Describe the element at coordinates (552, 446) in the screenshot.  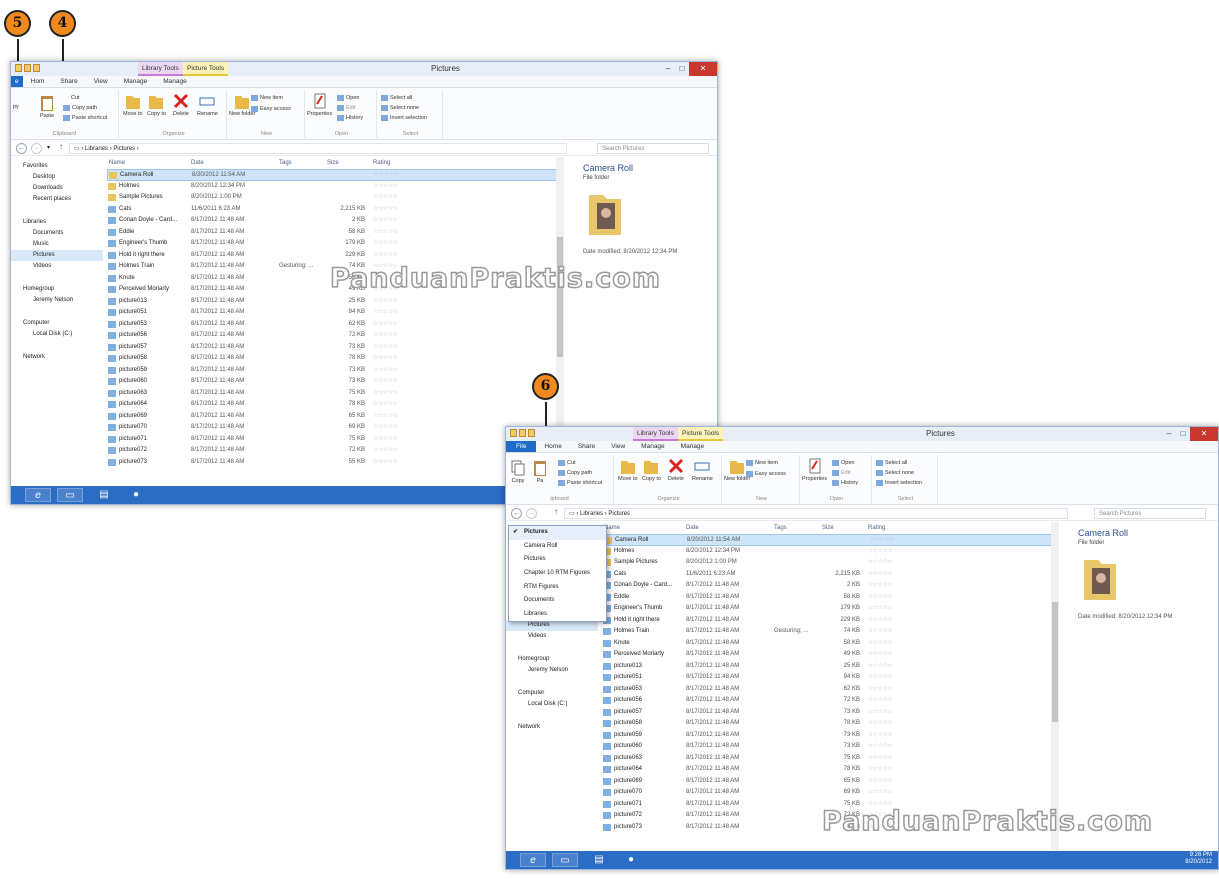
I see `tab-home: Home` at that location.